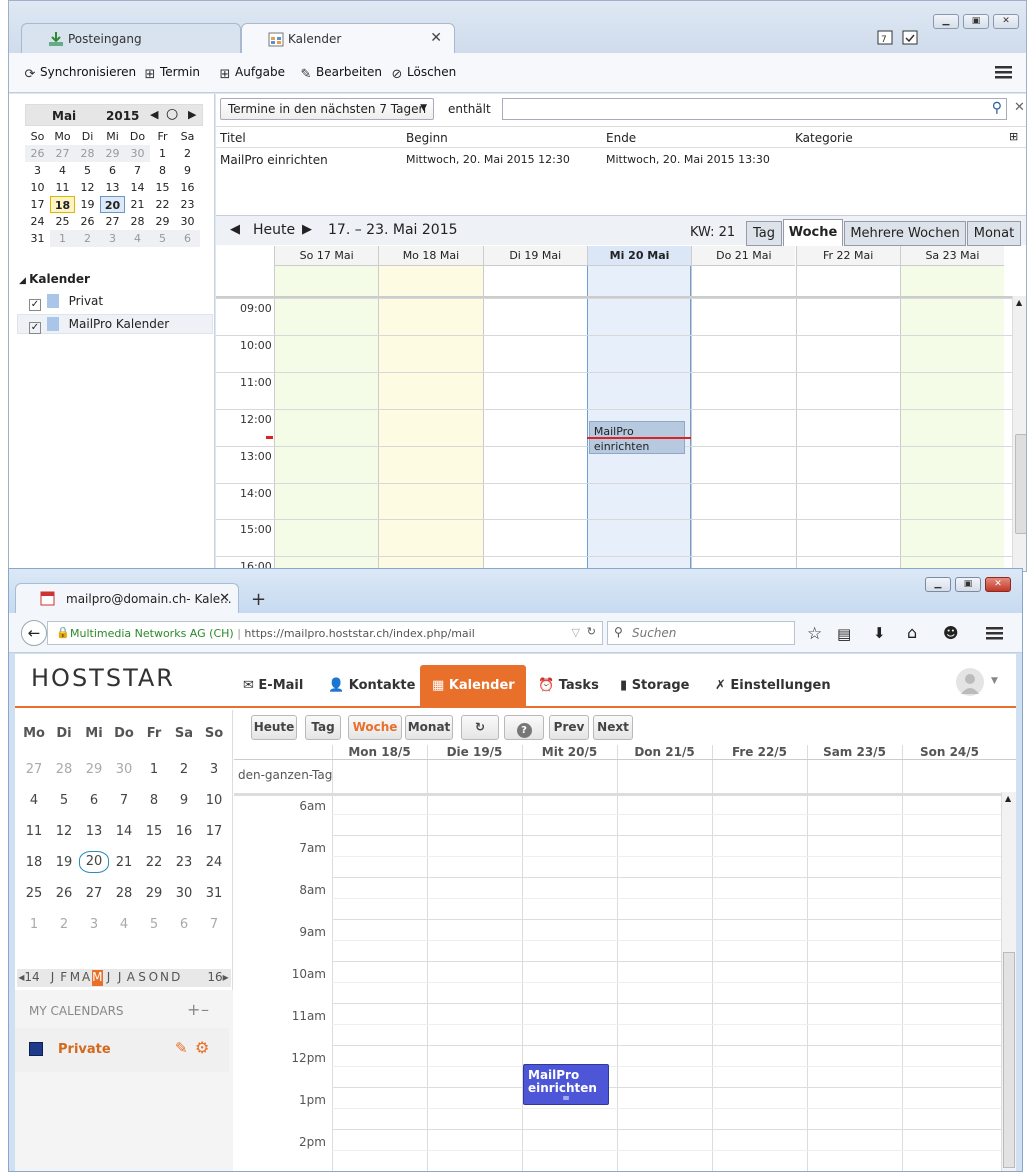 The width and height of the screenshot is (1027, 1172). Describe the element at coordinates (122, 116) in the screenshot. I see `year-label: 2015` at that location.